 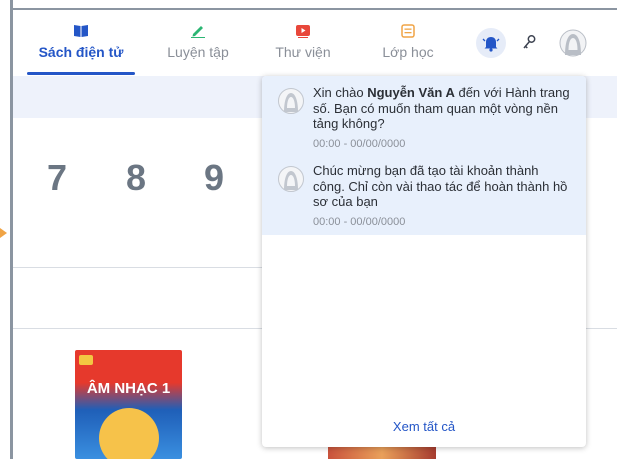 I want to click on key-icon, so click(x=529, y=42).